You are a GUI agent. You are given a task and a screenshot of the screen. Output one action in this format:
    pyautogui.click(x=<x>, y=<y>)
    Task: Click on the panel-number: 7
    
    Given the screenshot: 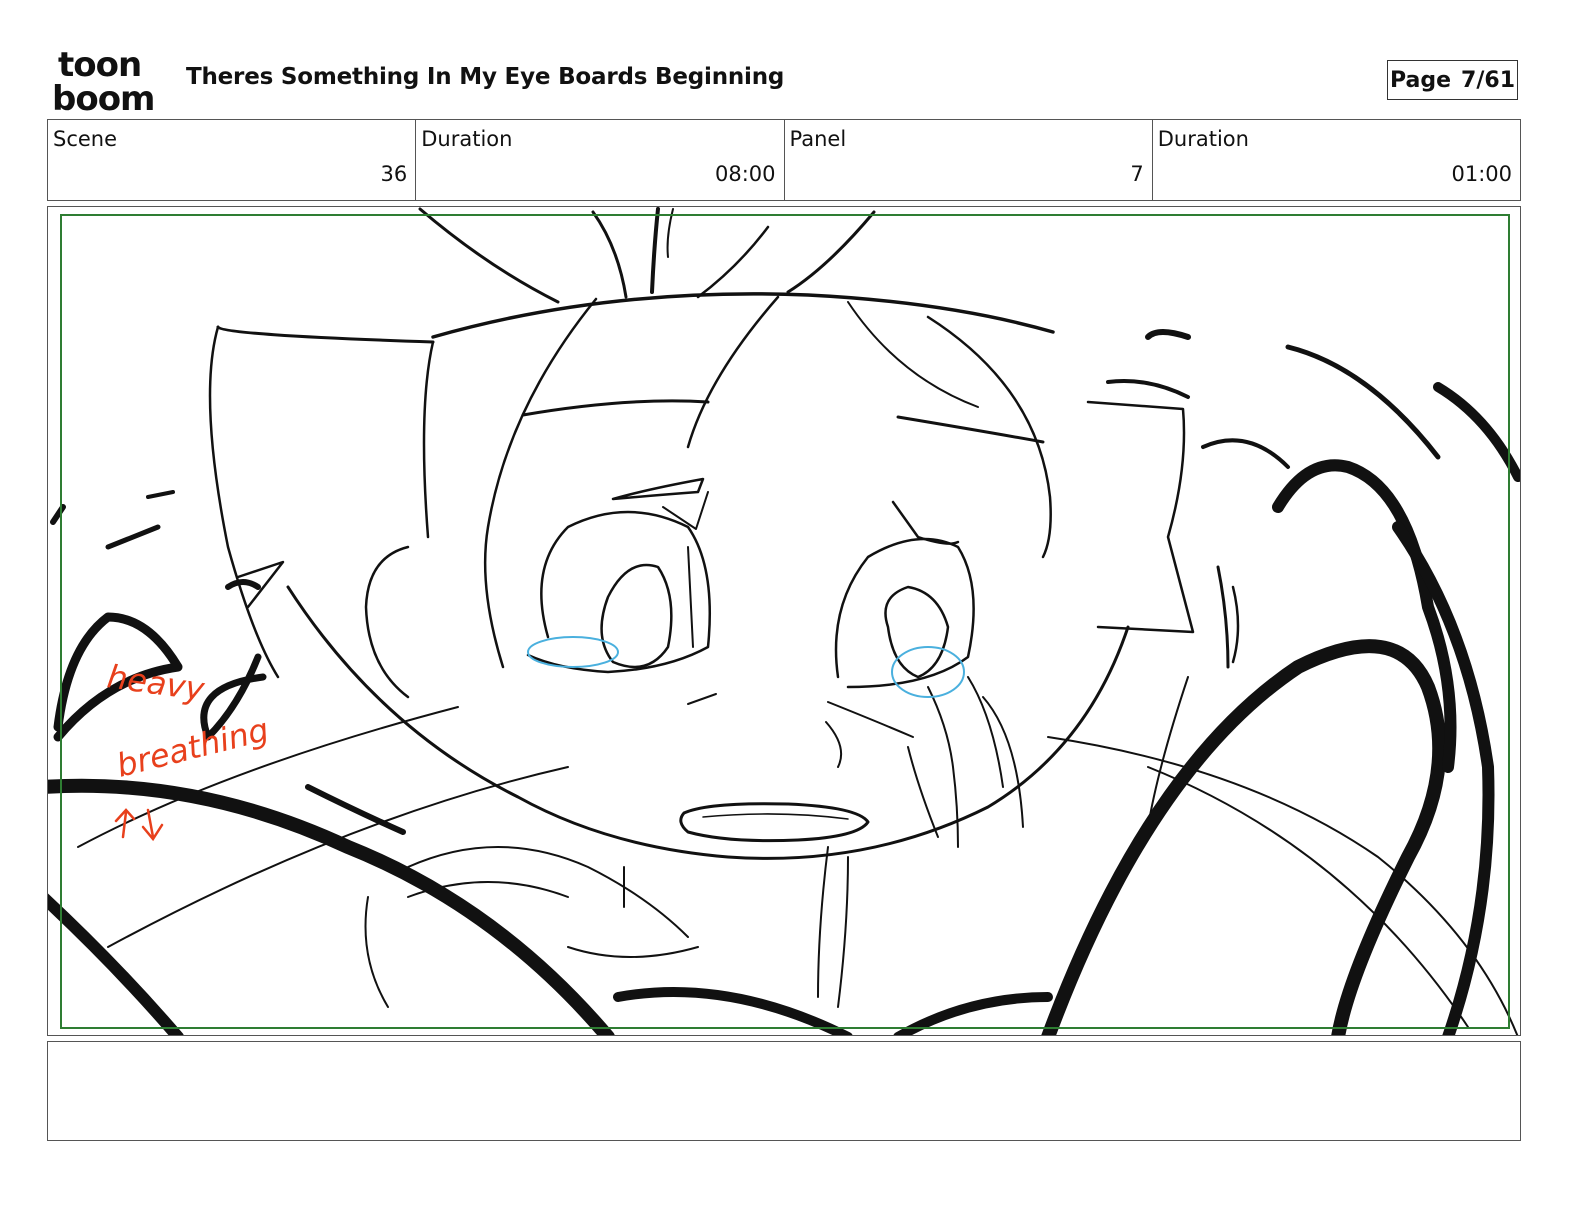 What is the action you would take?
    pyautogui.click(x=1137, y=174)
    